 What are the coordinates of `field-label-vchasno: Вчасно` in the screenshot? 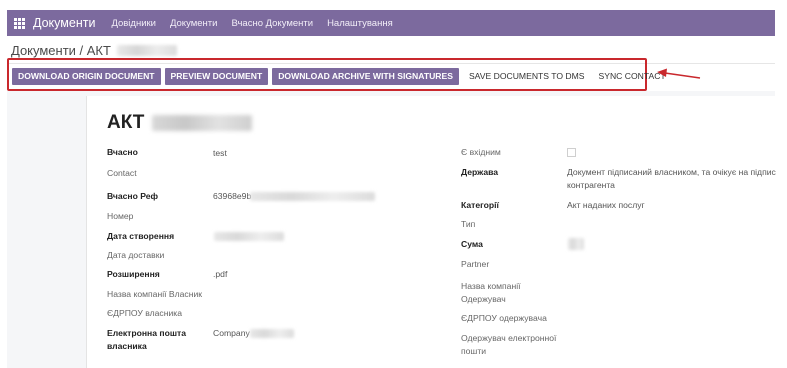 It's located at (122, 152).